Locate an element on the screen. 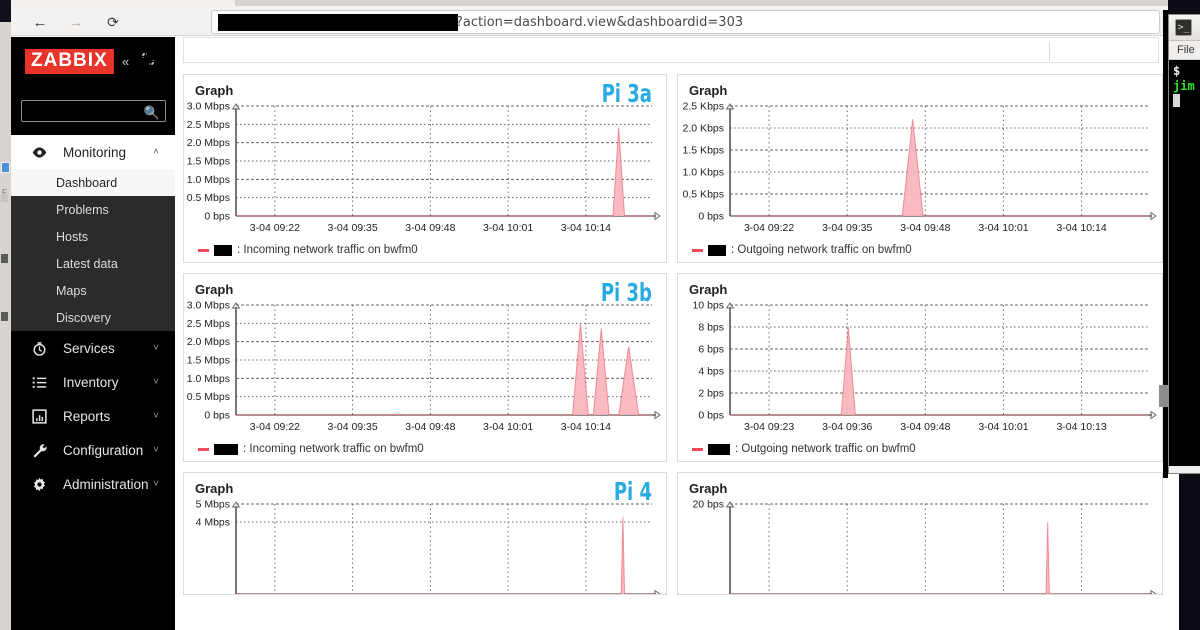  svg-text: 3.0 Mbps is located at coordinates (208, 306).